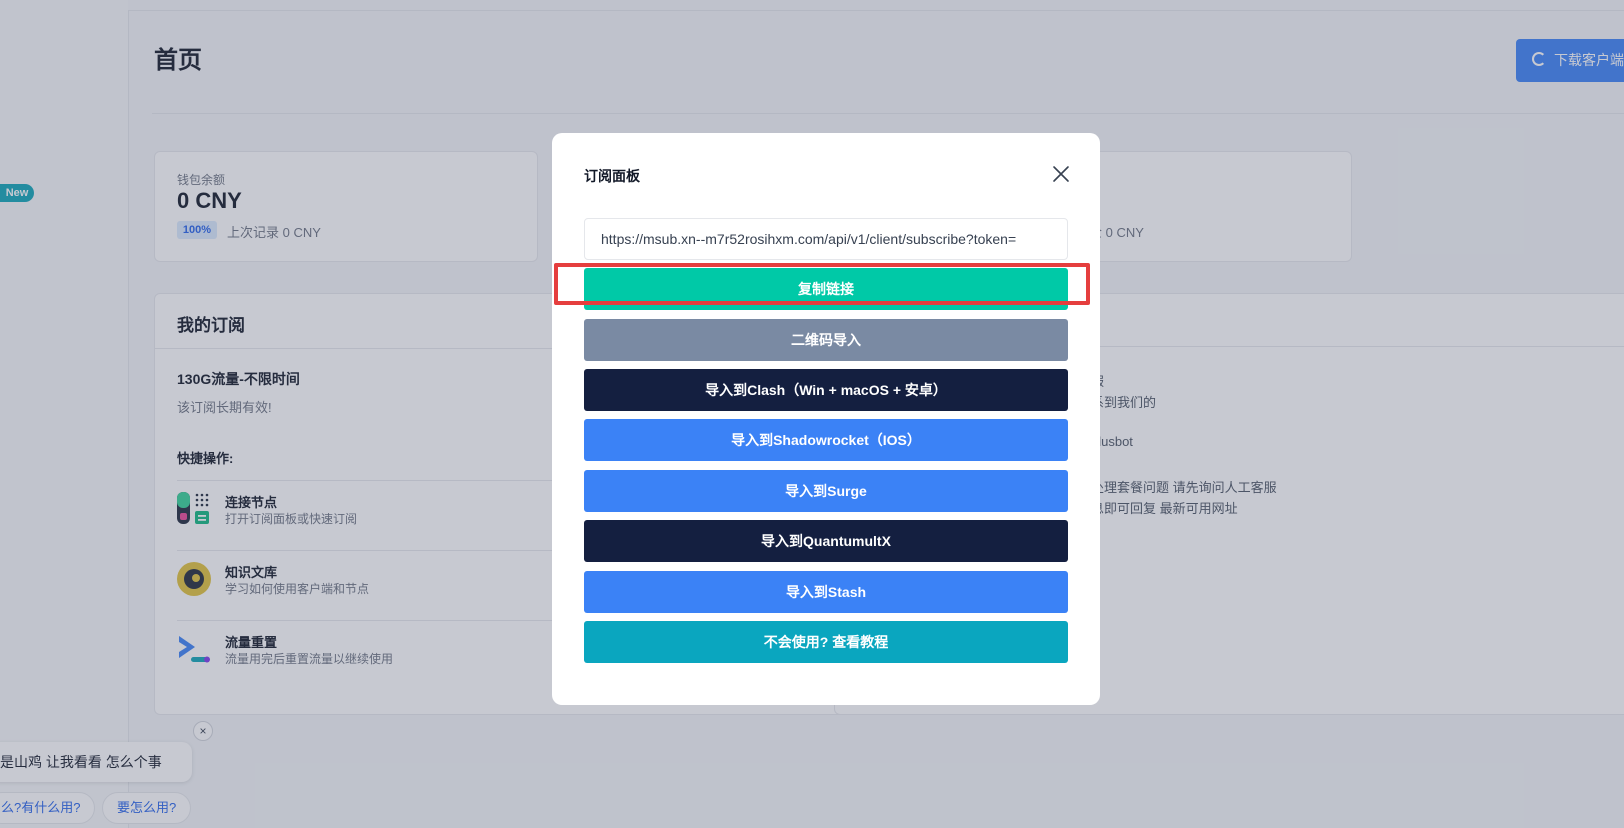  What do you see at coordinates (822, 284) in the screenshot?
I see `highlight-box` at bounding box center [822, 284].